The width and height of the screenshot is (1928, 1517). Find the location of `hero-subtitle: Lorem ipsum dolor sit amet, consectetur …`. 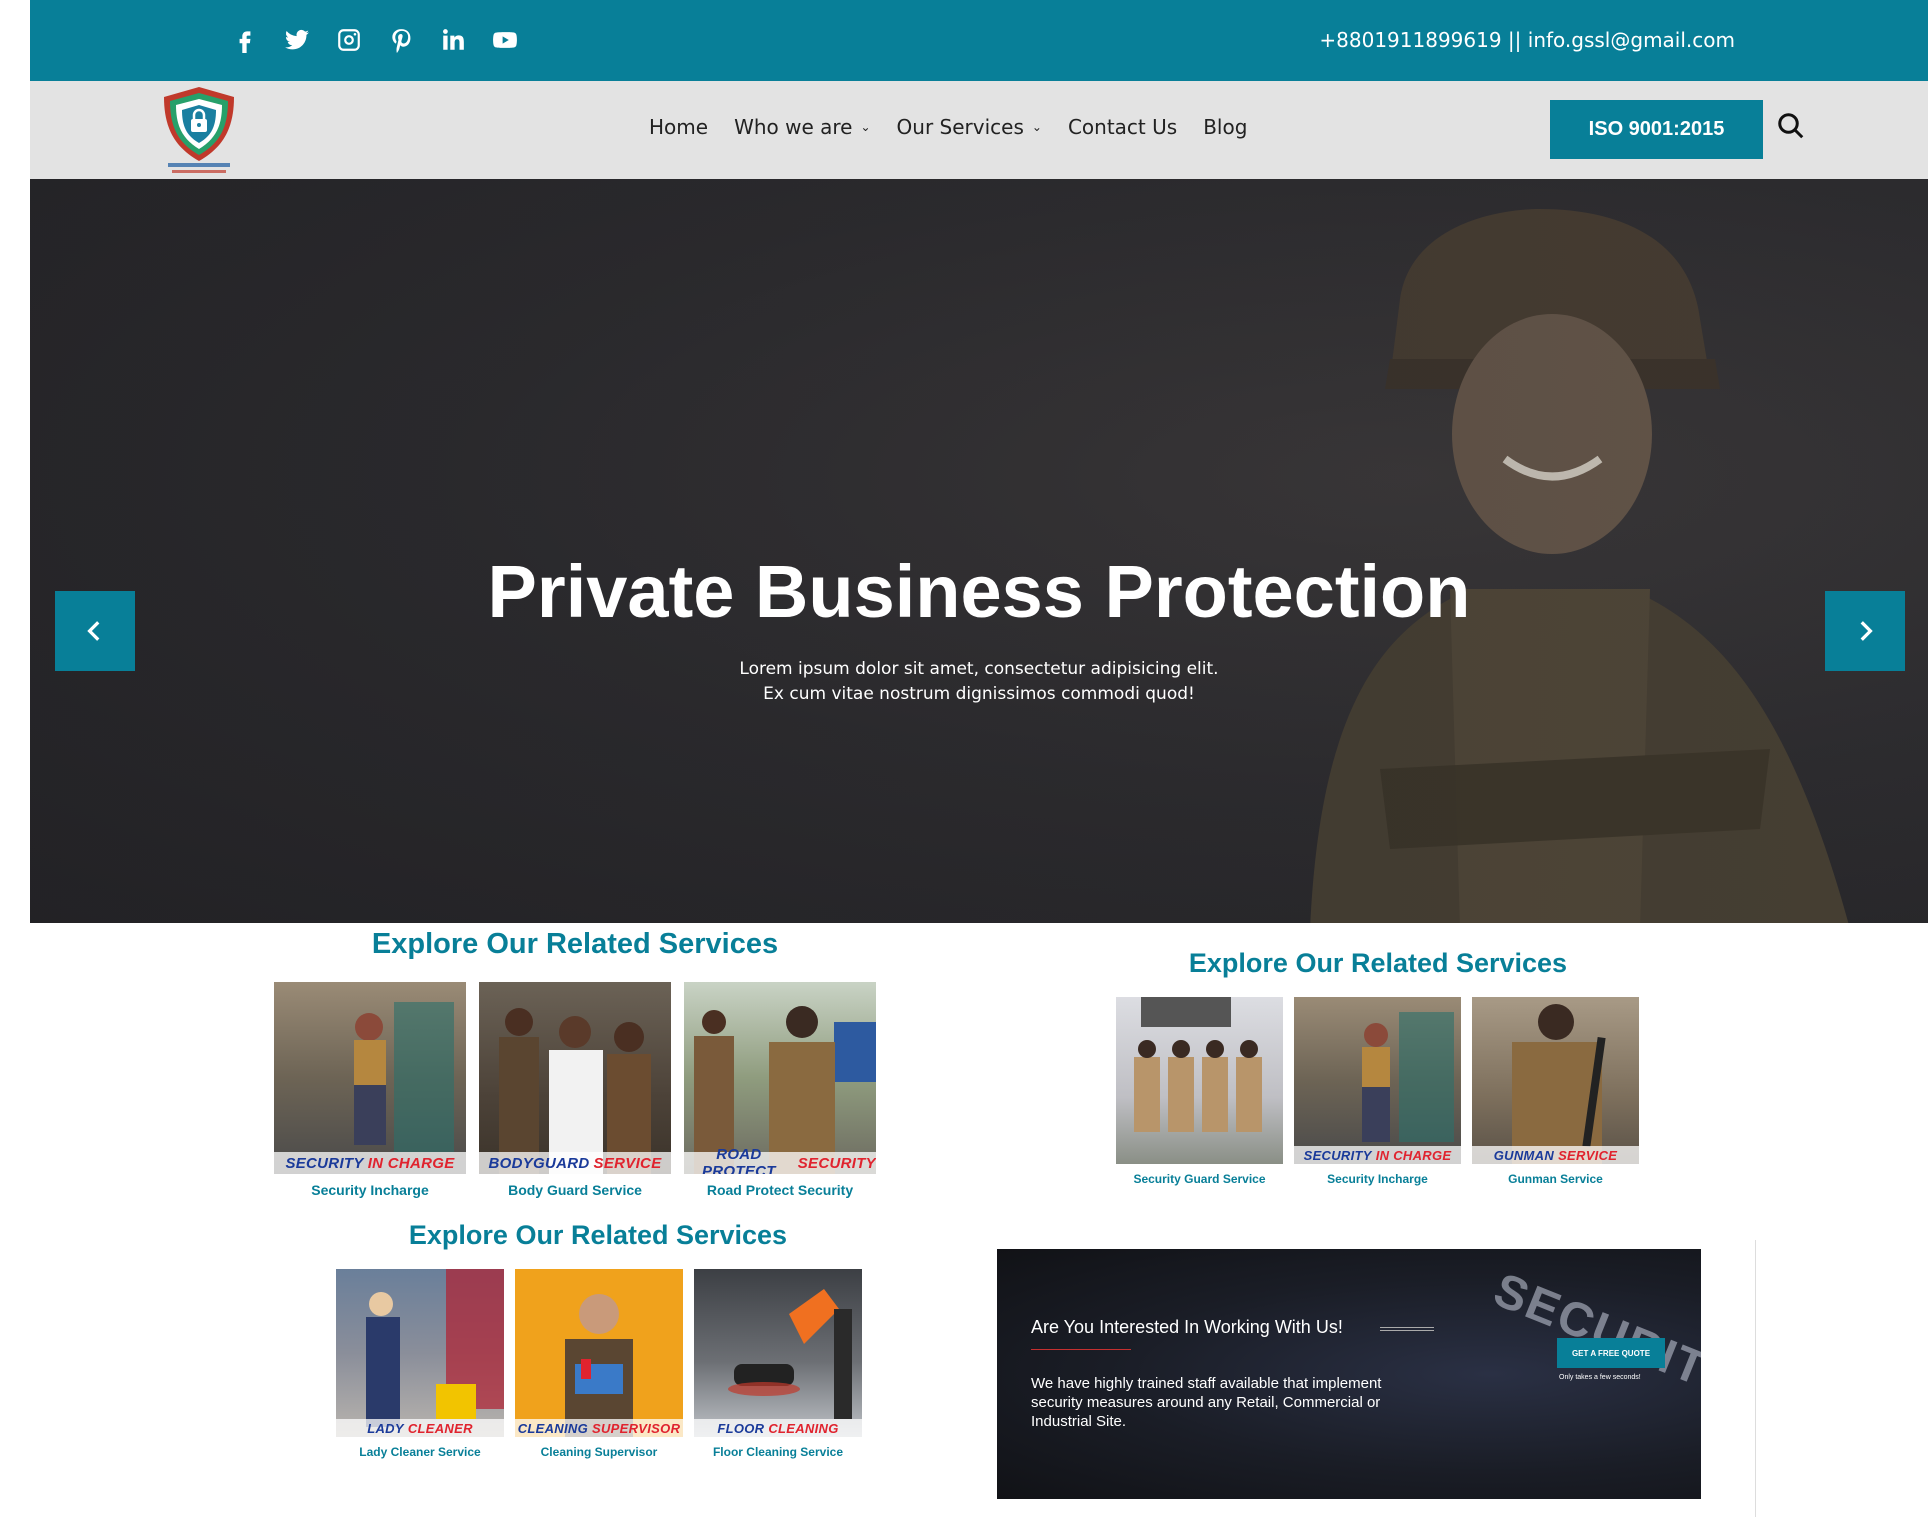

hero-subtitle: Lorem ipsum dolor sit amet, consectetur … is located at coordinates (979, 682).